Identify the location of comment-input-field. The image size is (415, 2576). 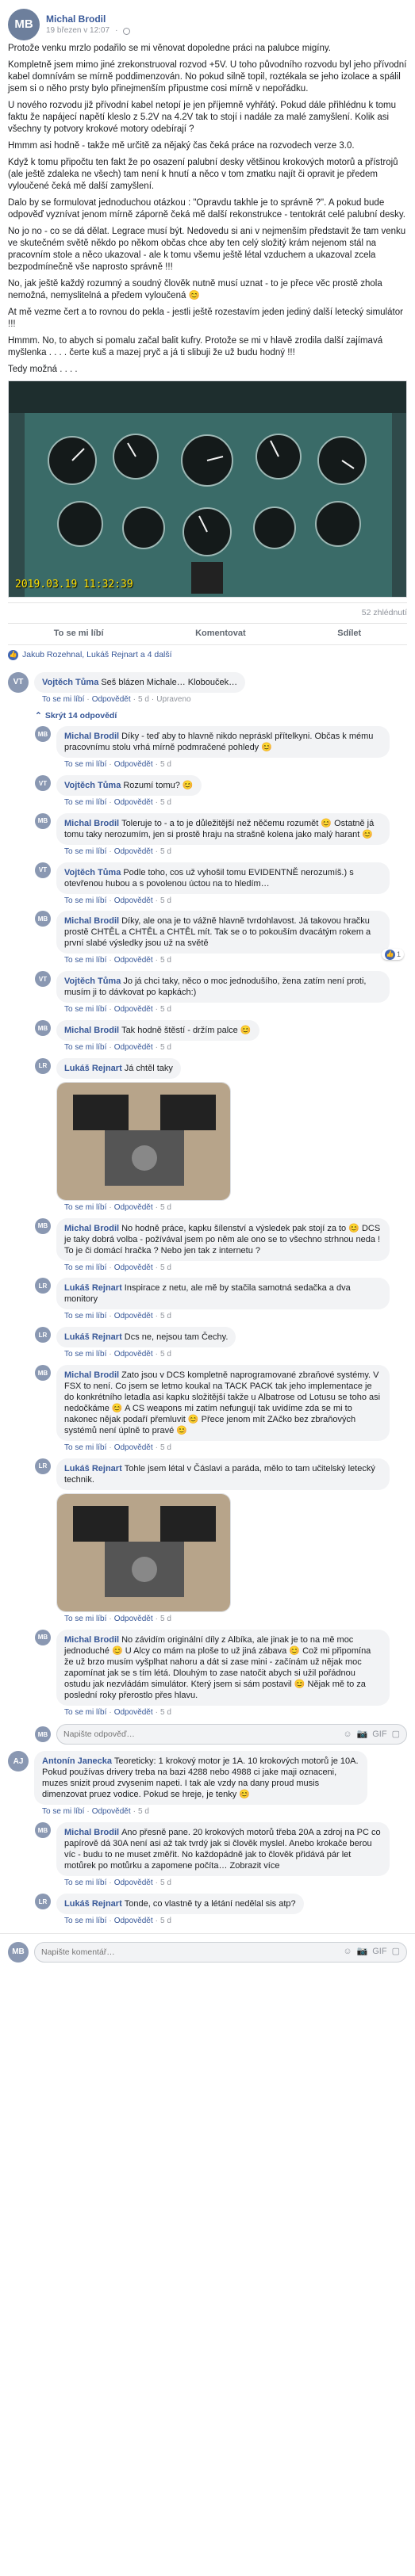
(192, 1952).